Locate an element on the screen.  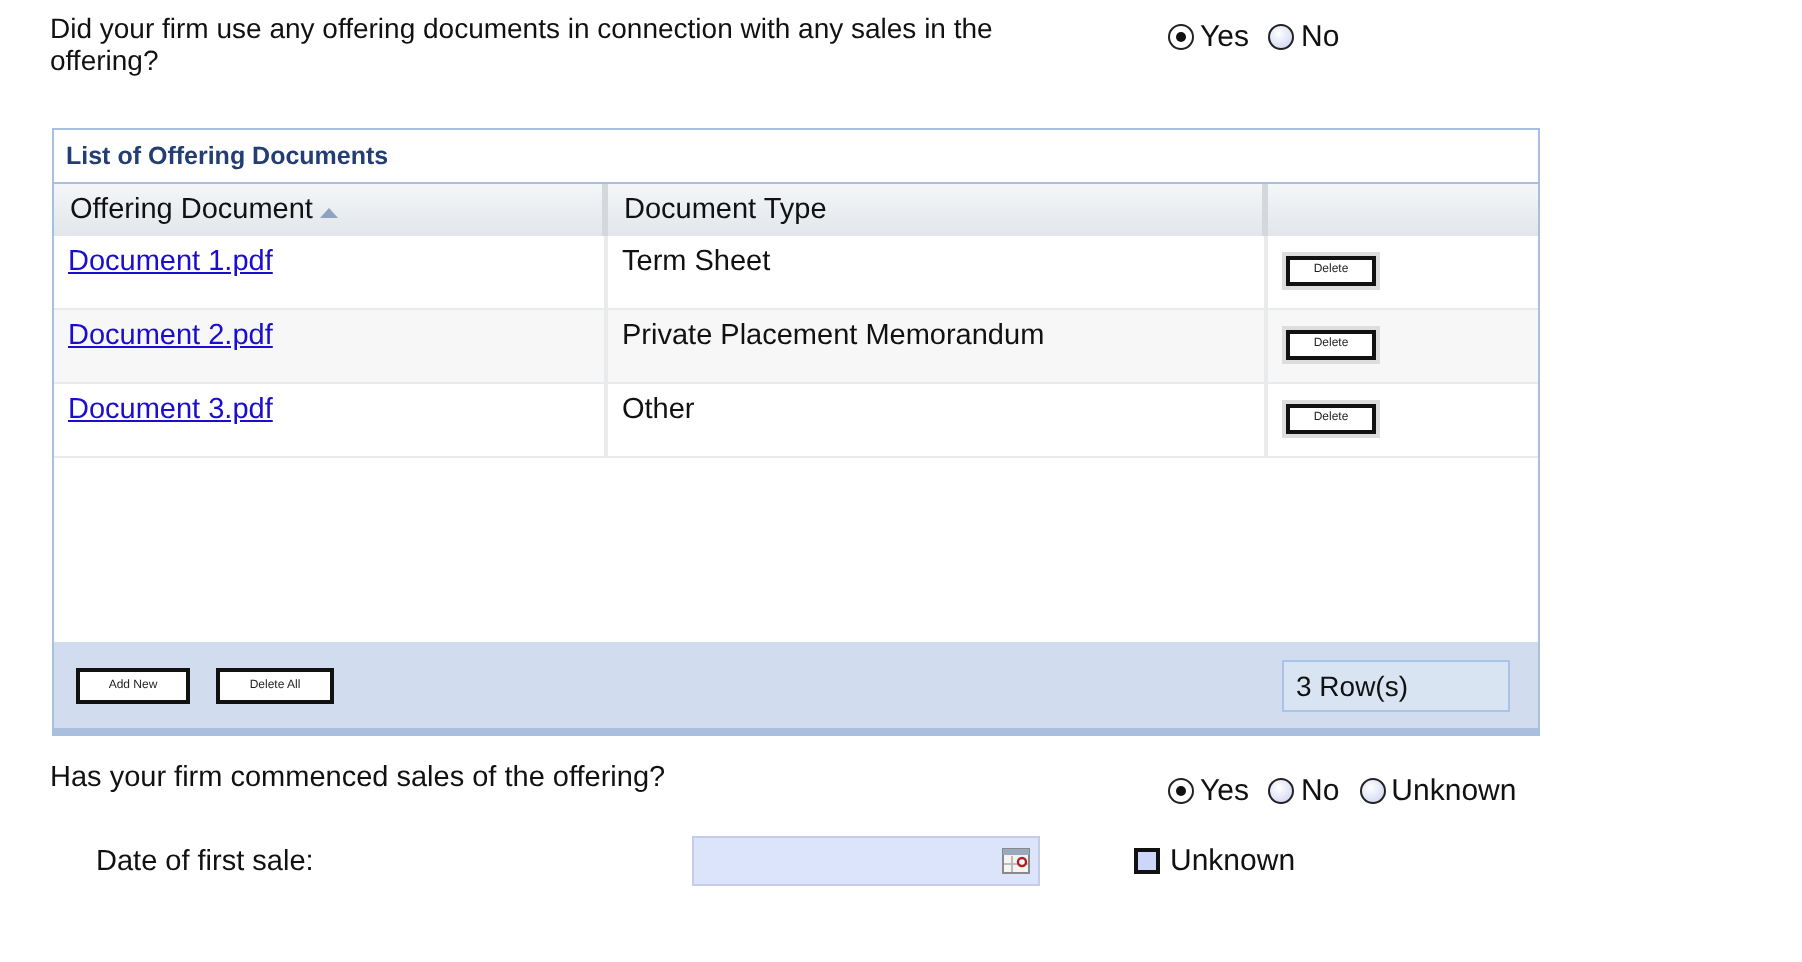
column-label: Offering Document is located at coordinates (191, 210).